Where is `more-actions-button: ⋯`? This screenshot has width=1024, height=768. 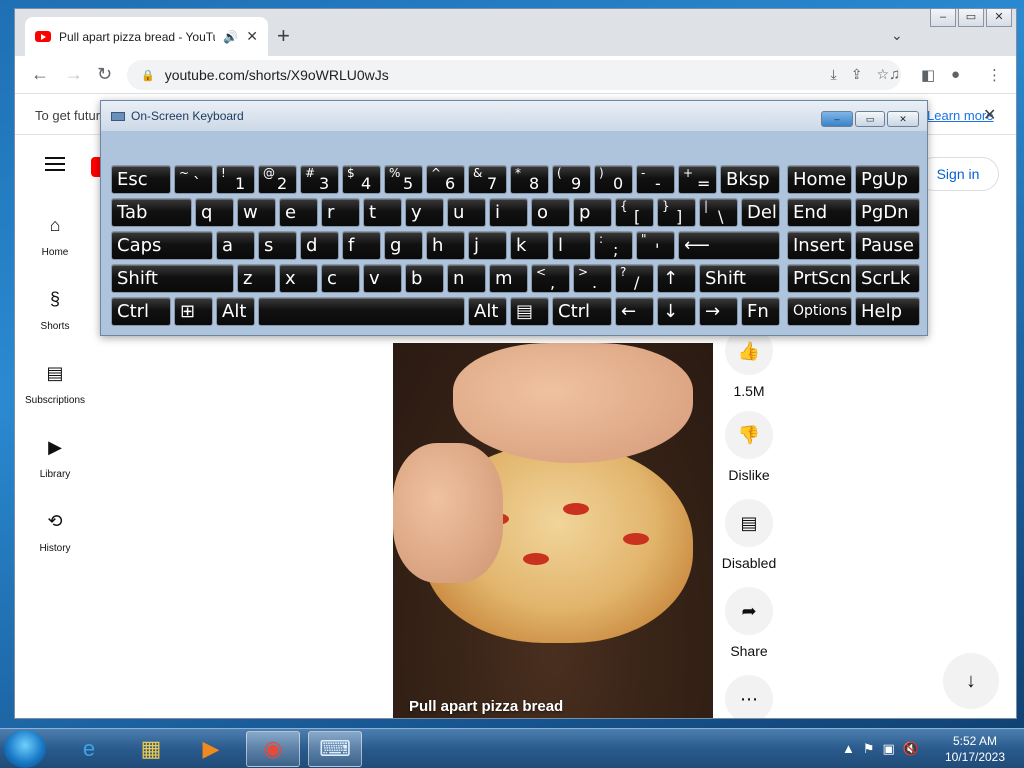 more-actions-button: ⋯ is located at coordinates (749, 696).